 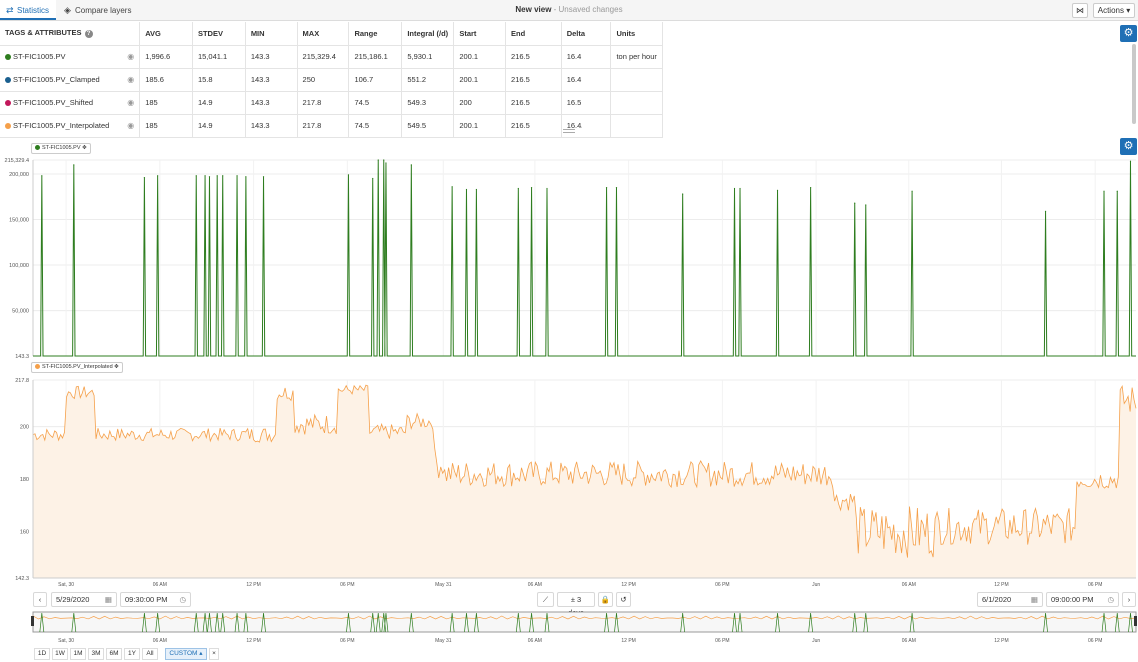 I want to click on range-custom-button: CUSTOM ▴, so click(x=186, y=654).